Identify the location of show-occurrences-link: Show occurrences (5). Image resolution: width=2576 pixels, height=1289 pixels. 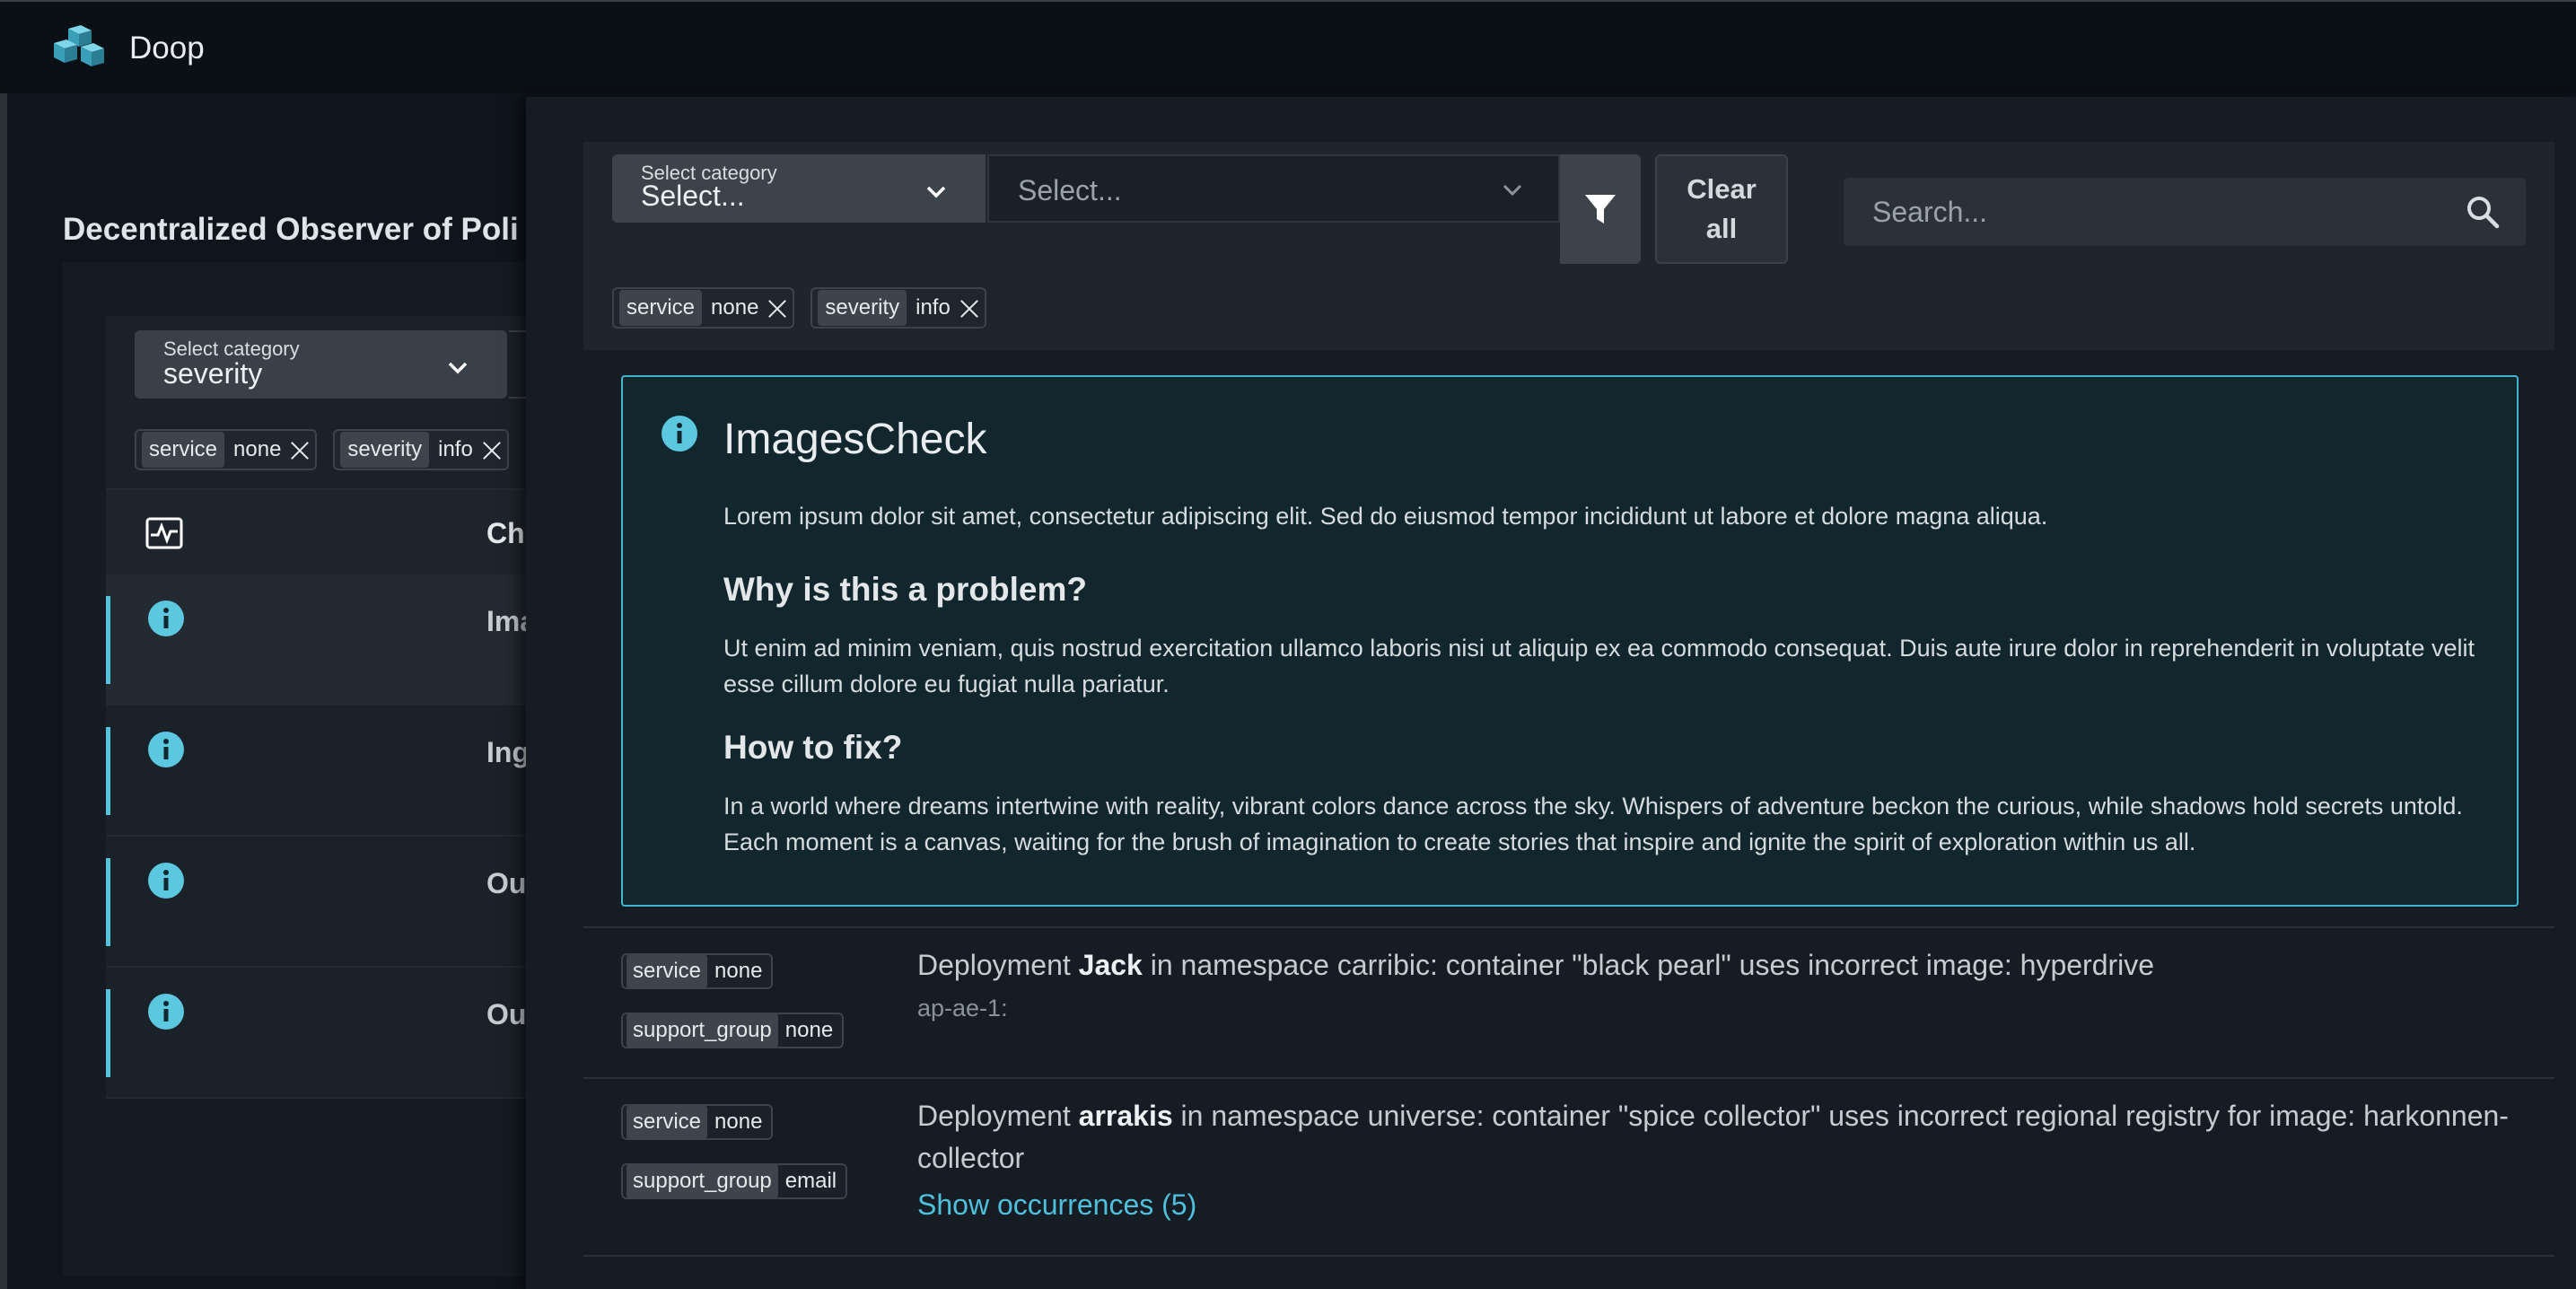
(1056, 1205).